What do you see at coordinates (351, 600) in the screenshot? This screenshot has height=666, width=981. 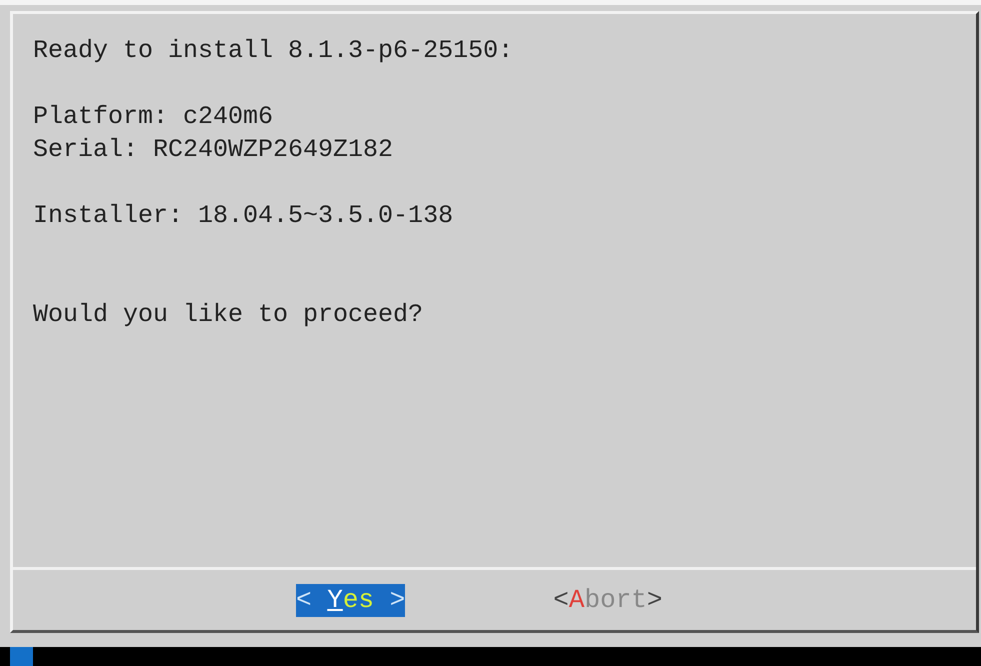 I see `dialog-button: < Yes >` at bounding box center [351, 600].